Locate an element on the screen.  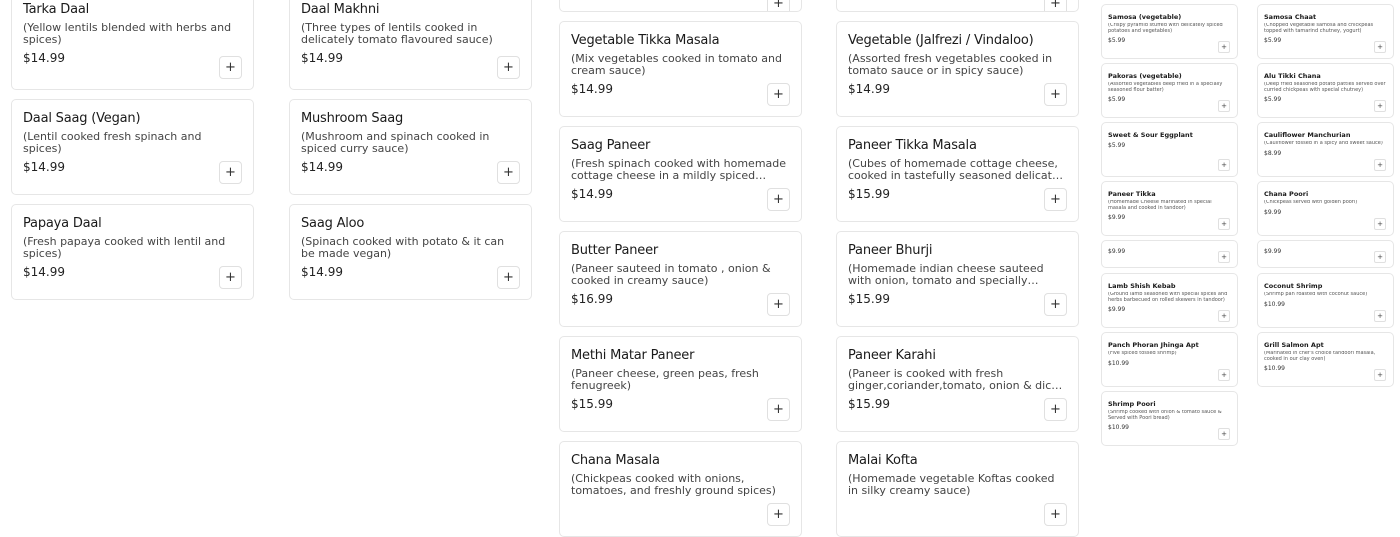
menu-item-name: Coconut Shrimp is located at coordinates (1293, 286).